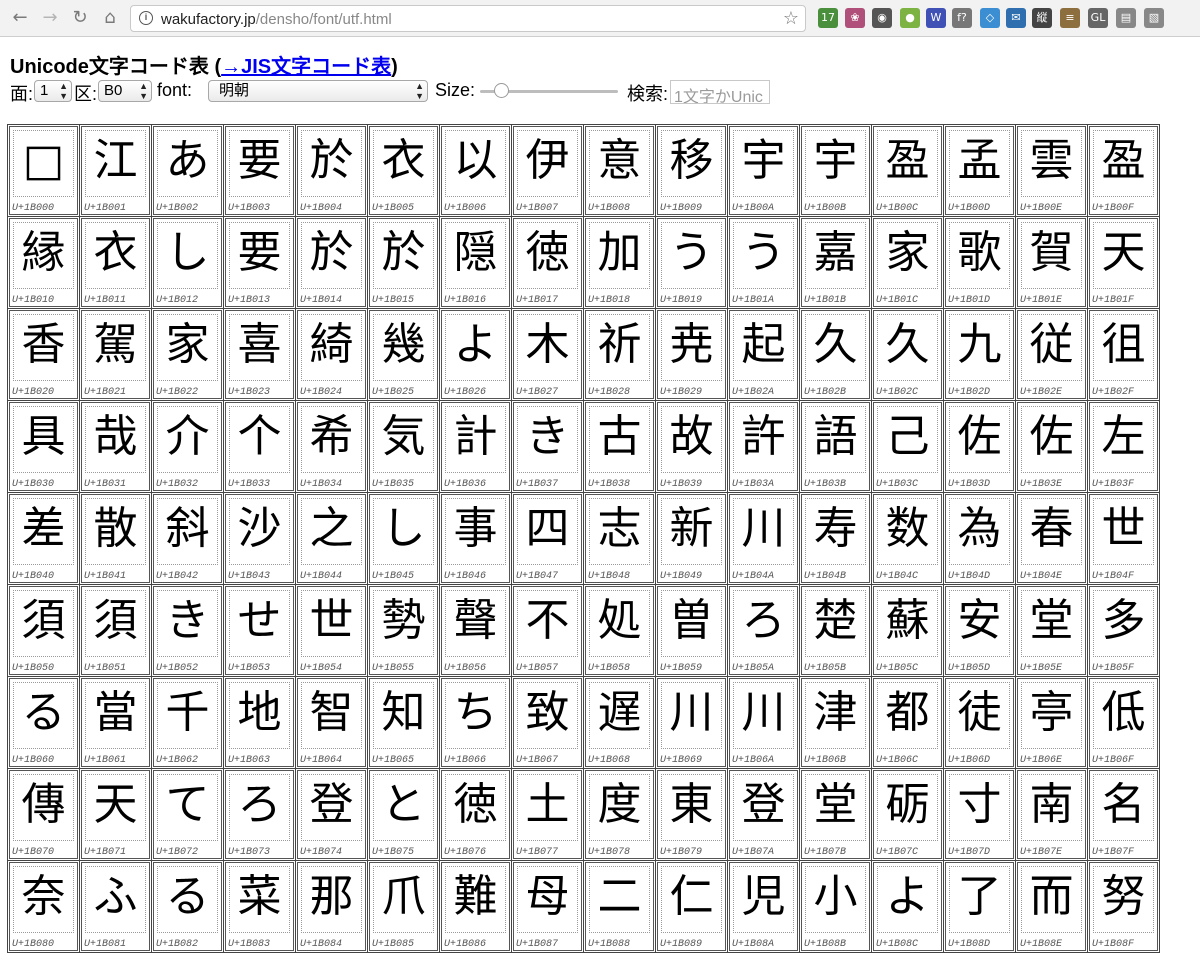 The width and height of the screenshot is (1200, 953). What do you see at coordinates (332, 815) in the screenshot?
I see `glyph-cell: 登 U+1B074` at bounding box center [332, 815].